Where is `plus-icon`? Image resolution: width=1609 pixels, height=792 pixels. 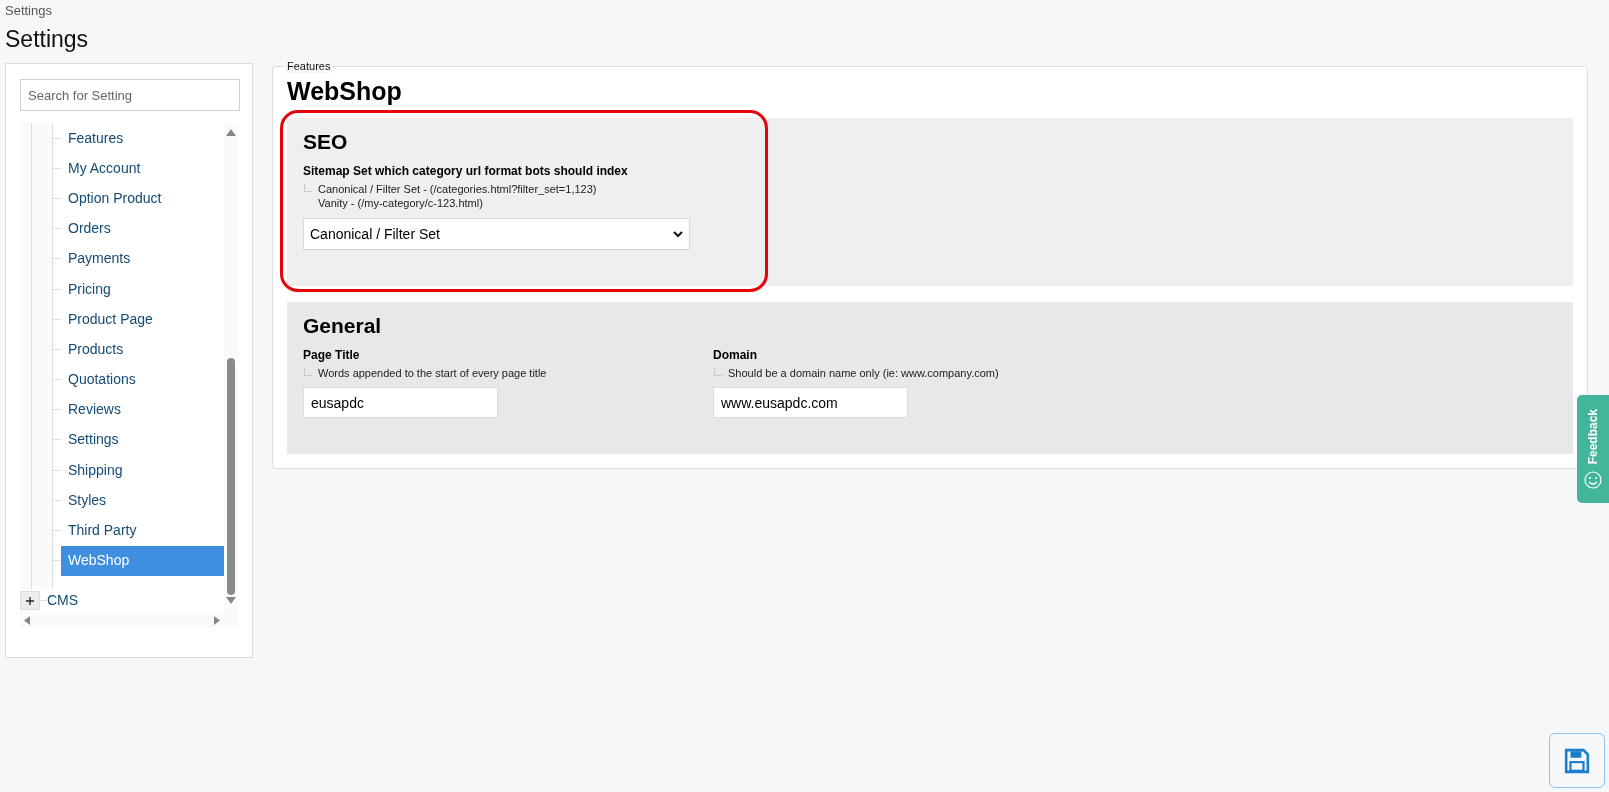 plus-icon is located at coordinates (30, 600).